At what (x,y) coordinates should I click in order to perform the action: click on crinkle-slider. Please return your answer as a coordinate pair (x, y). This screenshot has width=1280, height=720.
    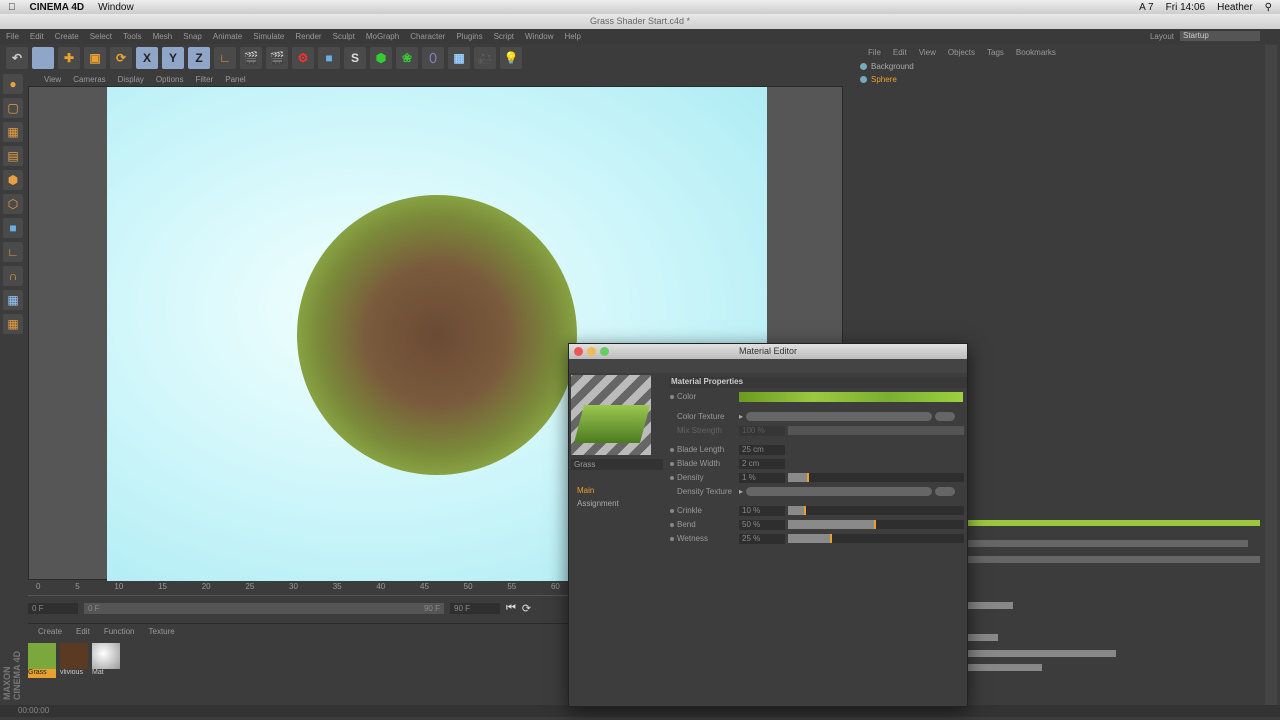
    Looking at the image, I should click on (876, 510).